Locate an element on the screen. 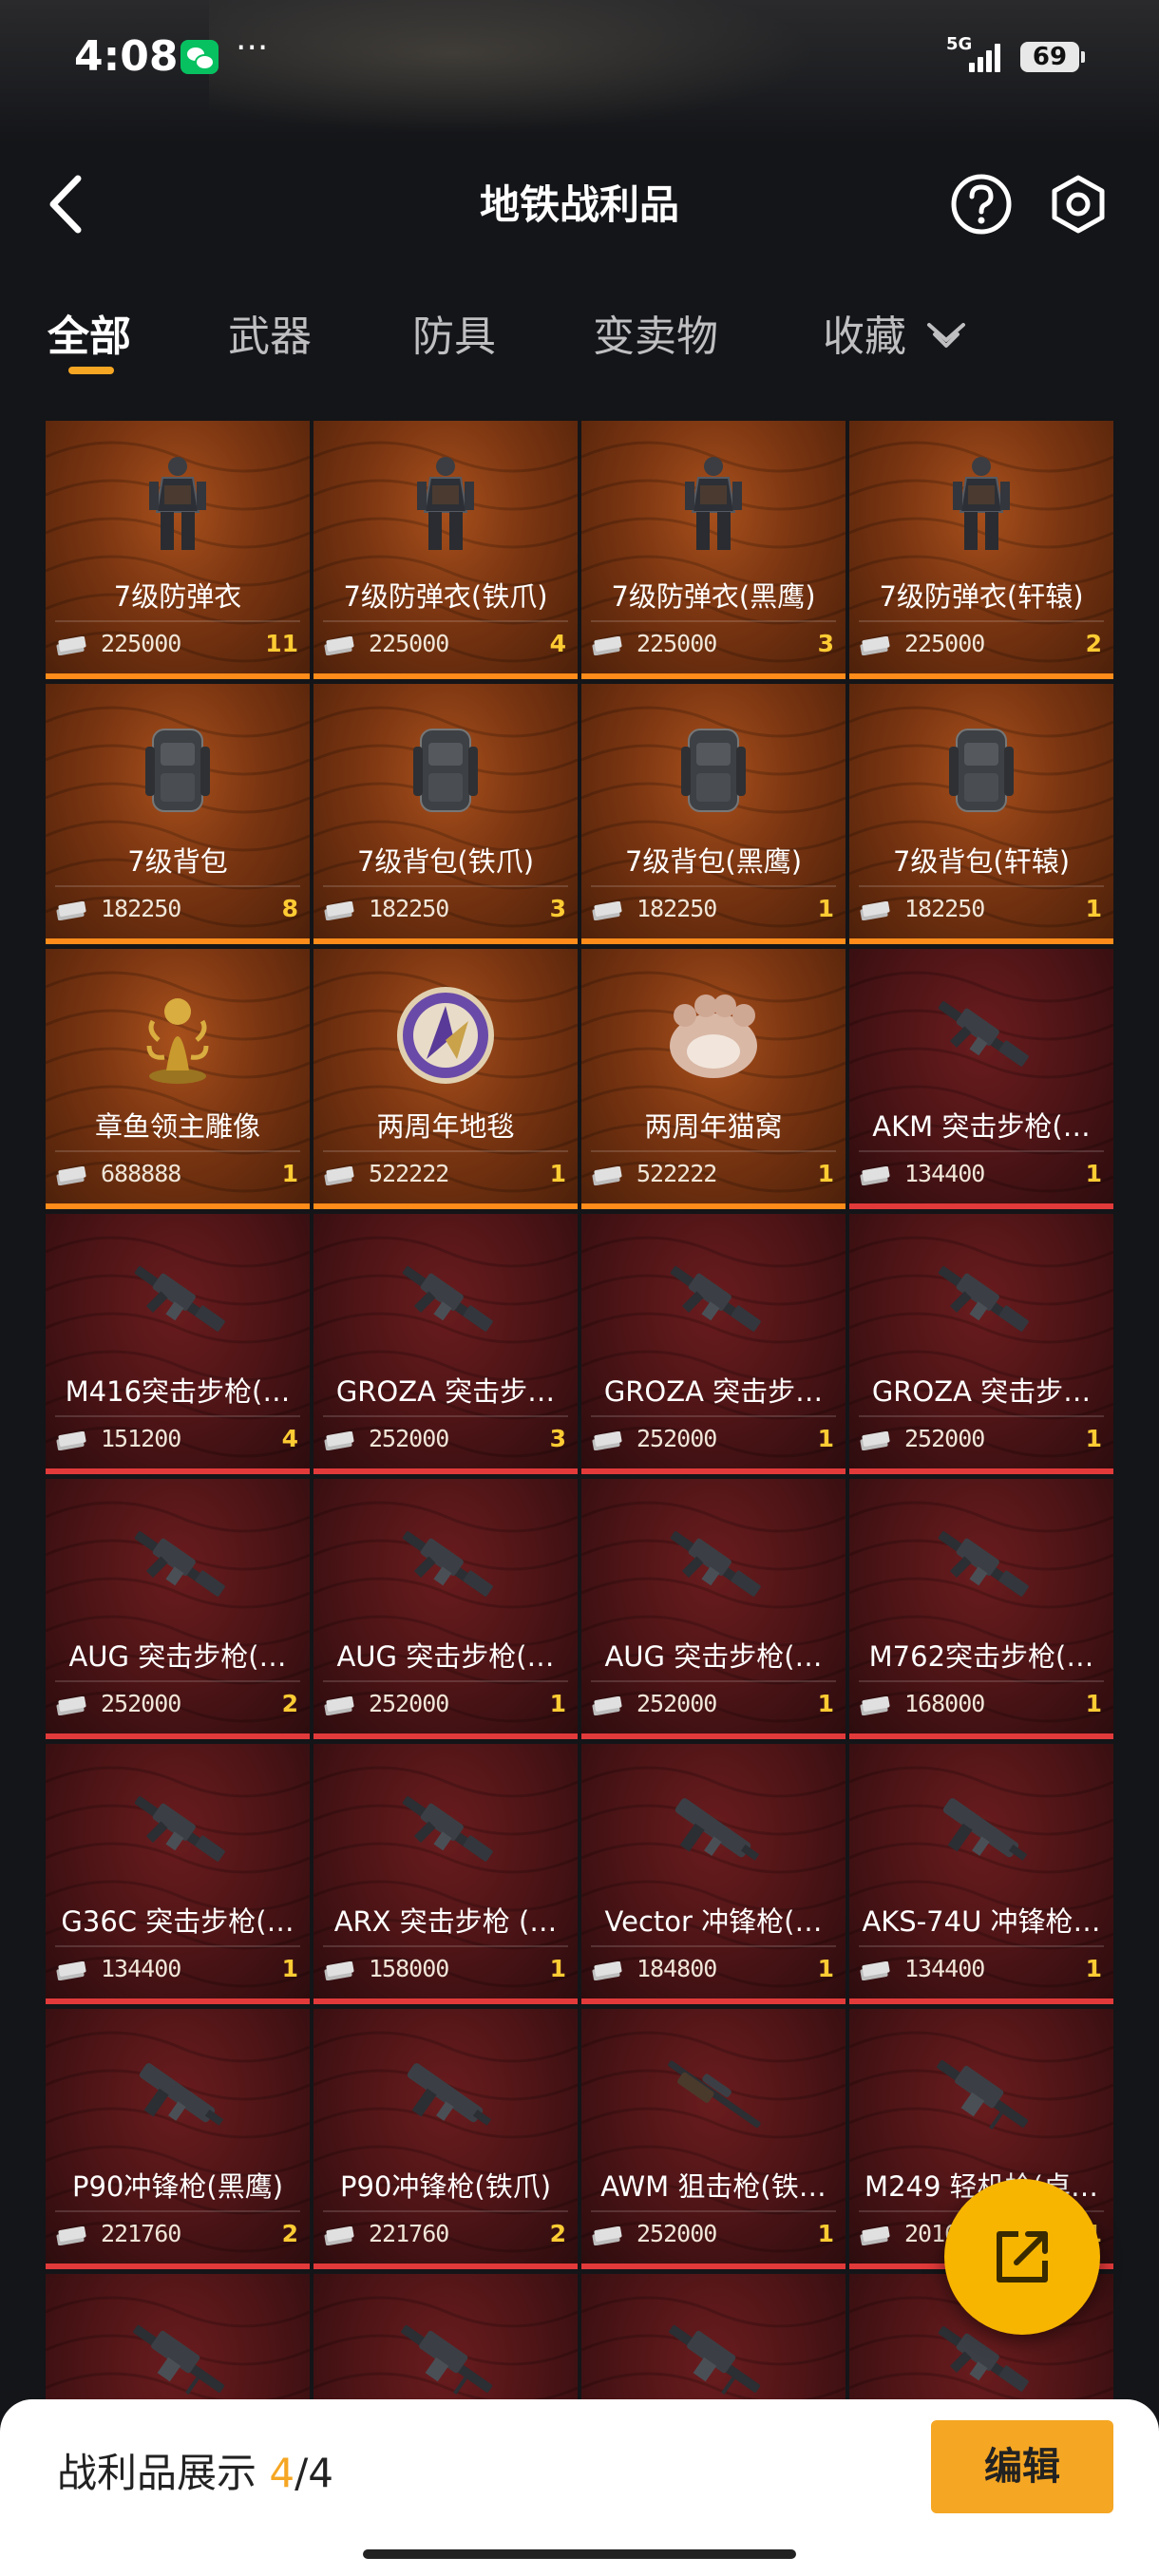  home-indicator is located at coordinates (579, 2554).